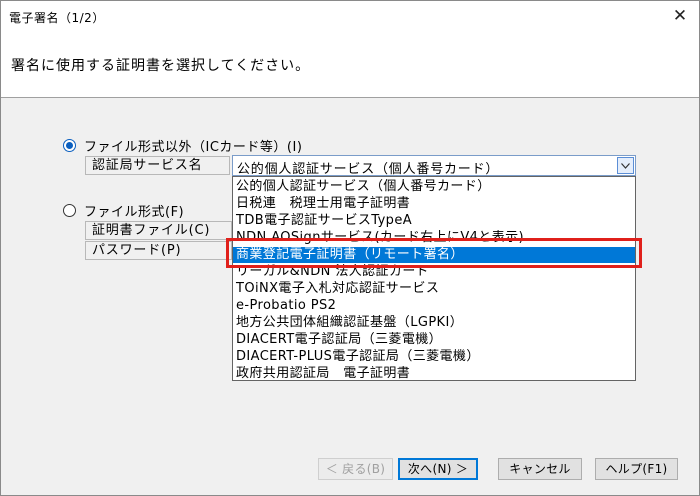 This screenshot has width=700, height=496. What do you see at coordinates (438, 469) in the screenshot?
I see `next-button: 次へ(N) ＞` at bounding box center [438, 469].